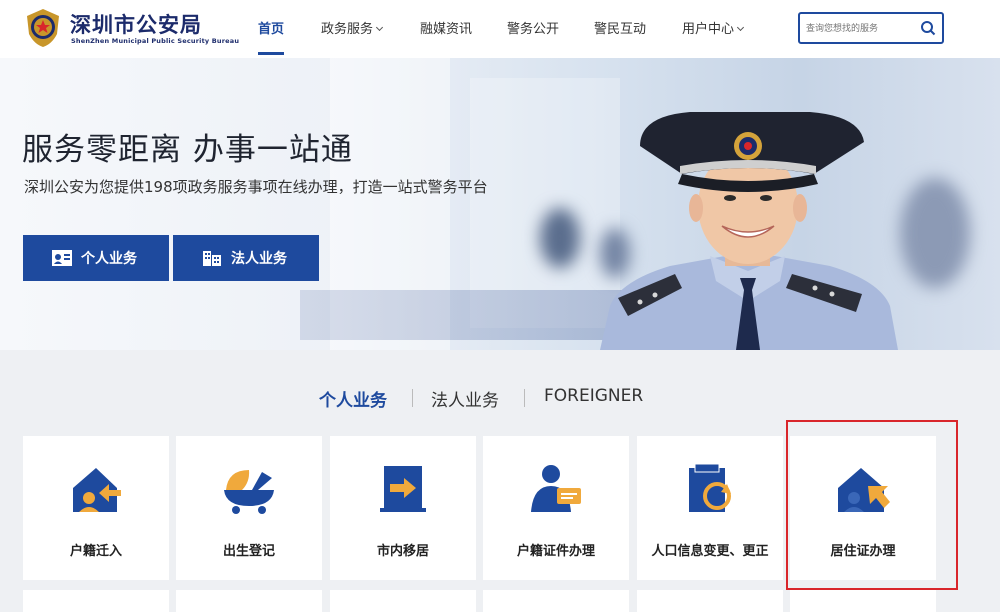 The width and height of the screenshot is (1000, 612). I want to click on nav-police-public-interaction: 警民互动, so click(620, 27).